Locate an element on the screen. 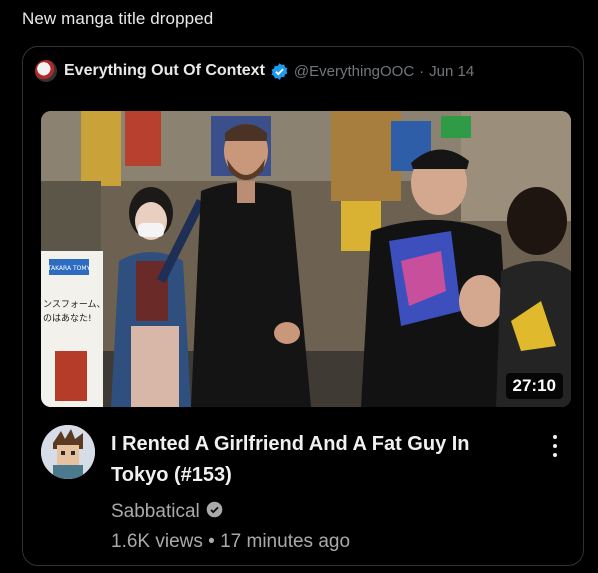  channel-verified-icon is located at coordinates (214, 512).